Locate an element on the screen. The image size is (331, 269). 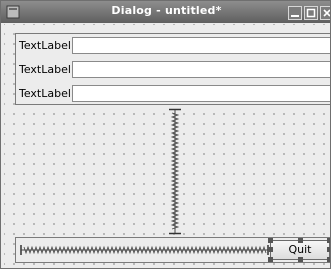
title-bar: Dialog - untitled* is located at coordinates (165, 12).